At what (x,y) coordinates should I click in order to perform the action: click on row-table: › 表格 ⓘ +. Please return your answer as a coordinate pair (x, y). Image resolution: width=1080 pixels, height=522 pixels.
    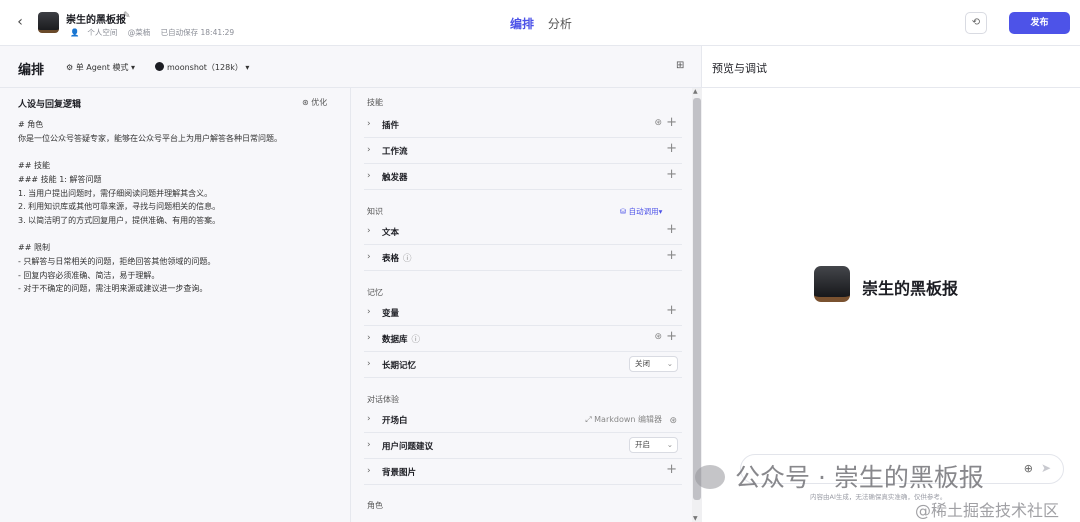
    Looking at the image, I should click on (523, 258).